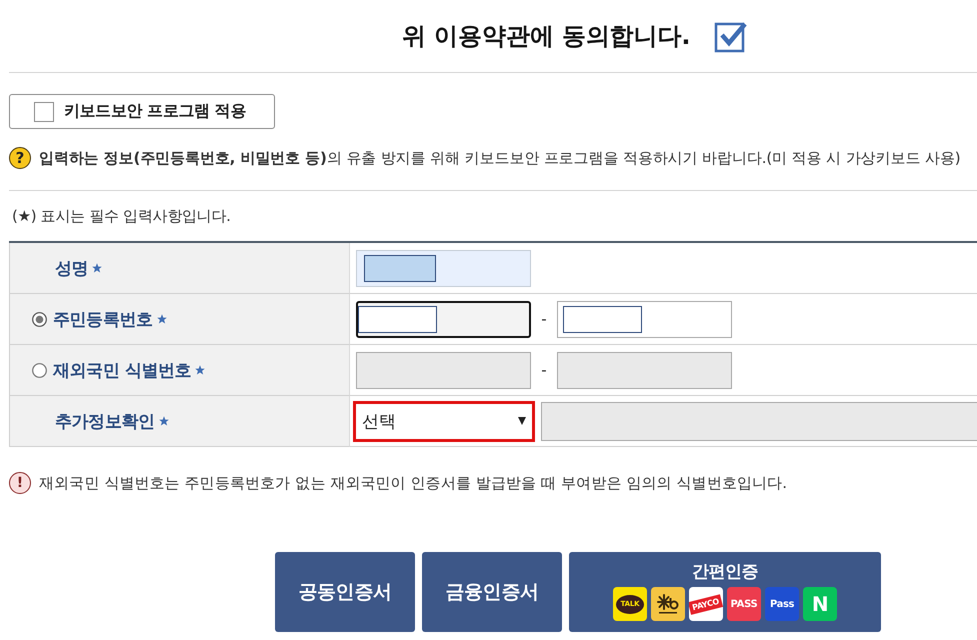  What do you see at coordinates (105, 421) in the screenshot?
I see `field-label: 추가정보확인` at bounding box center [105, 421].